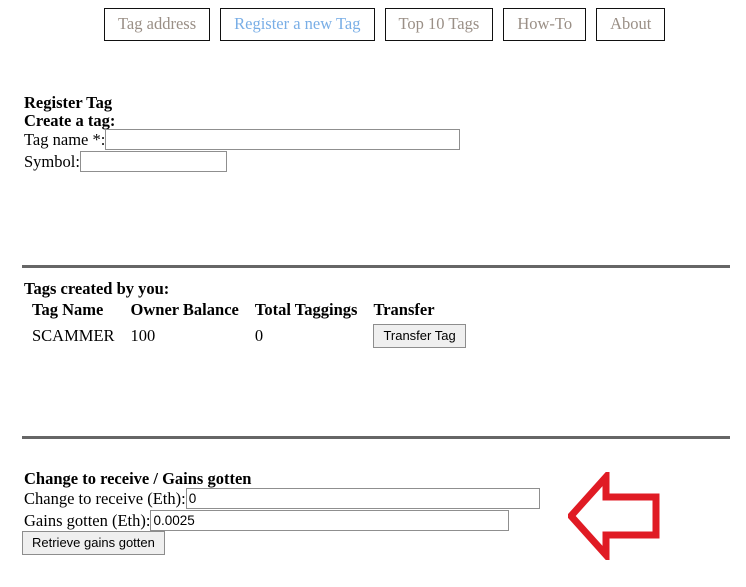 The width and height of the screenshot is (746, 587). I want to click on gains-gotten-row: Gains gotten (Eth):, so click(267, 520).